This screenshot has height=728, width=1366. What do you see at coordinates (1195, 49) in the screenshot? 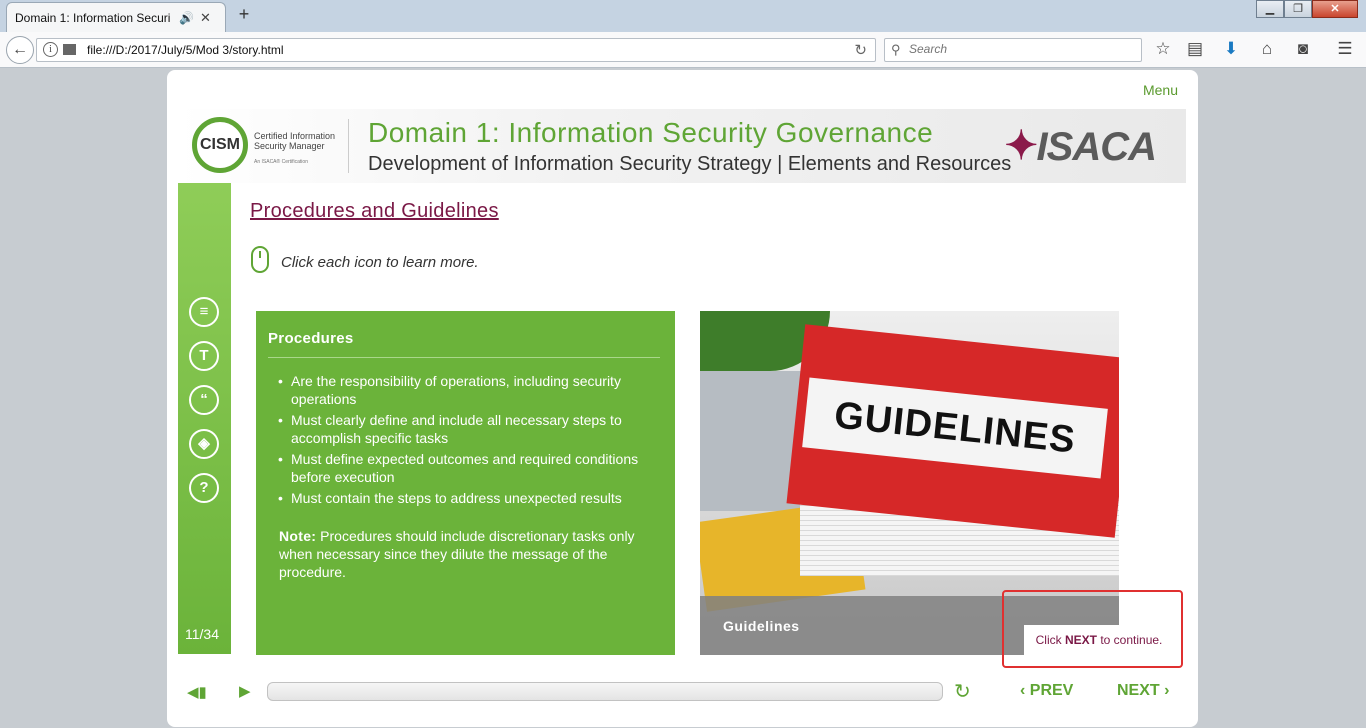
I see `reading-list-icon: ▤` at bounding box center [1195, 49].